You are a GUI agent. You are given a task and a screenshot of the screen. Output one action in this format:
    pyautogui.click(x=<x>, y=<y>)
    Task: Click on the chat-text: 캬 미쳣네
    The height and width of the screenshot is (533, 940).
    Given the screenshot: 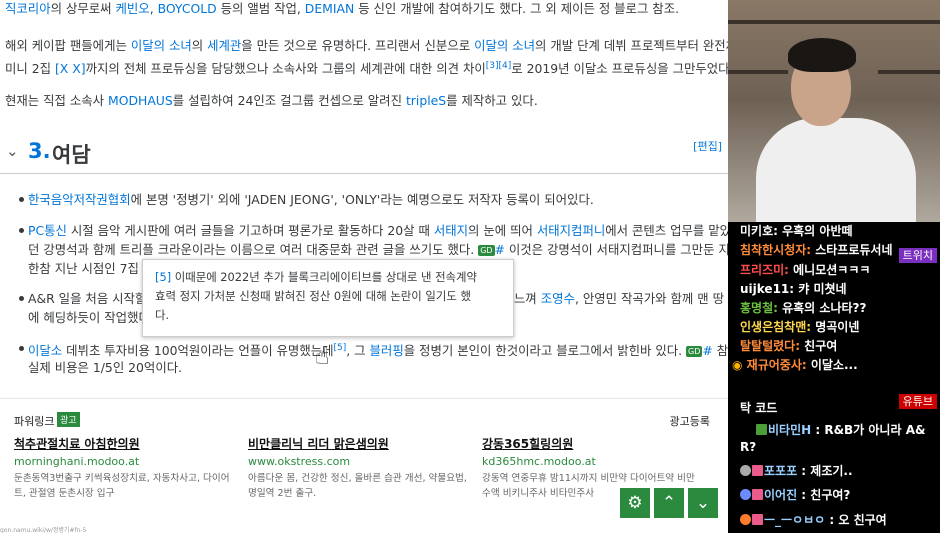 What is the action you would take?
    pyautogui.click(x=820, y=289)
    